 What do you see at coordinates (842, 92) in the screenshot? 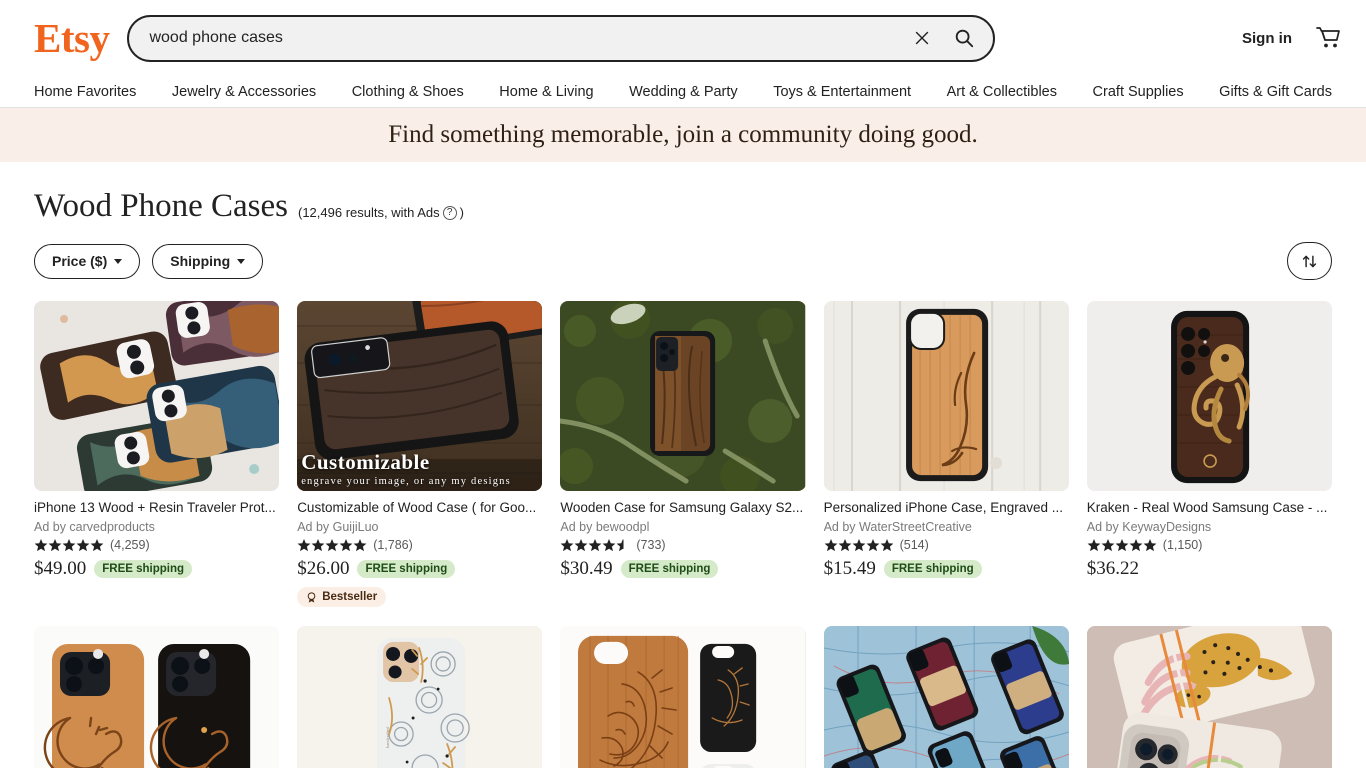
I see `nav-item-5: Toys & Entertainment` at bounding box center [842, 92].